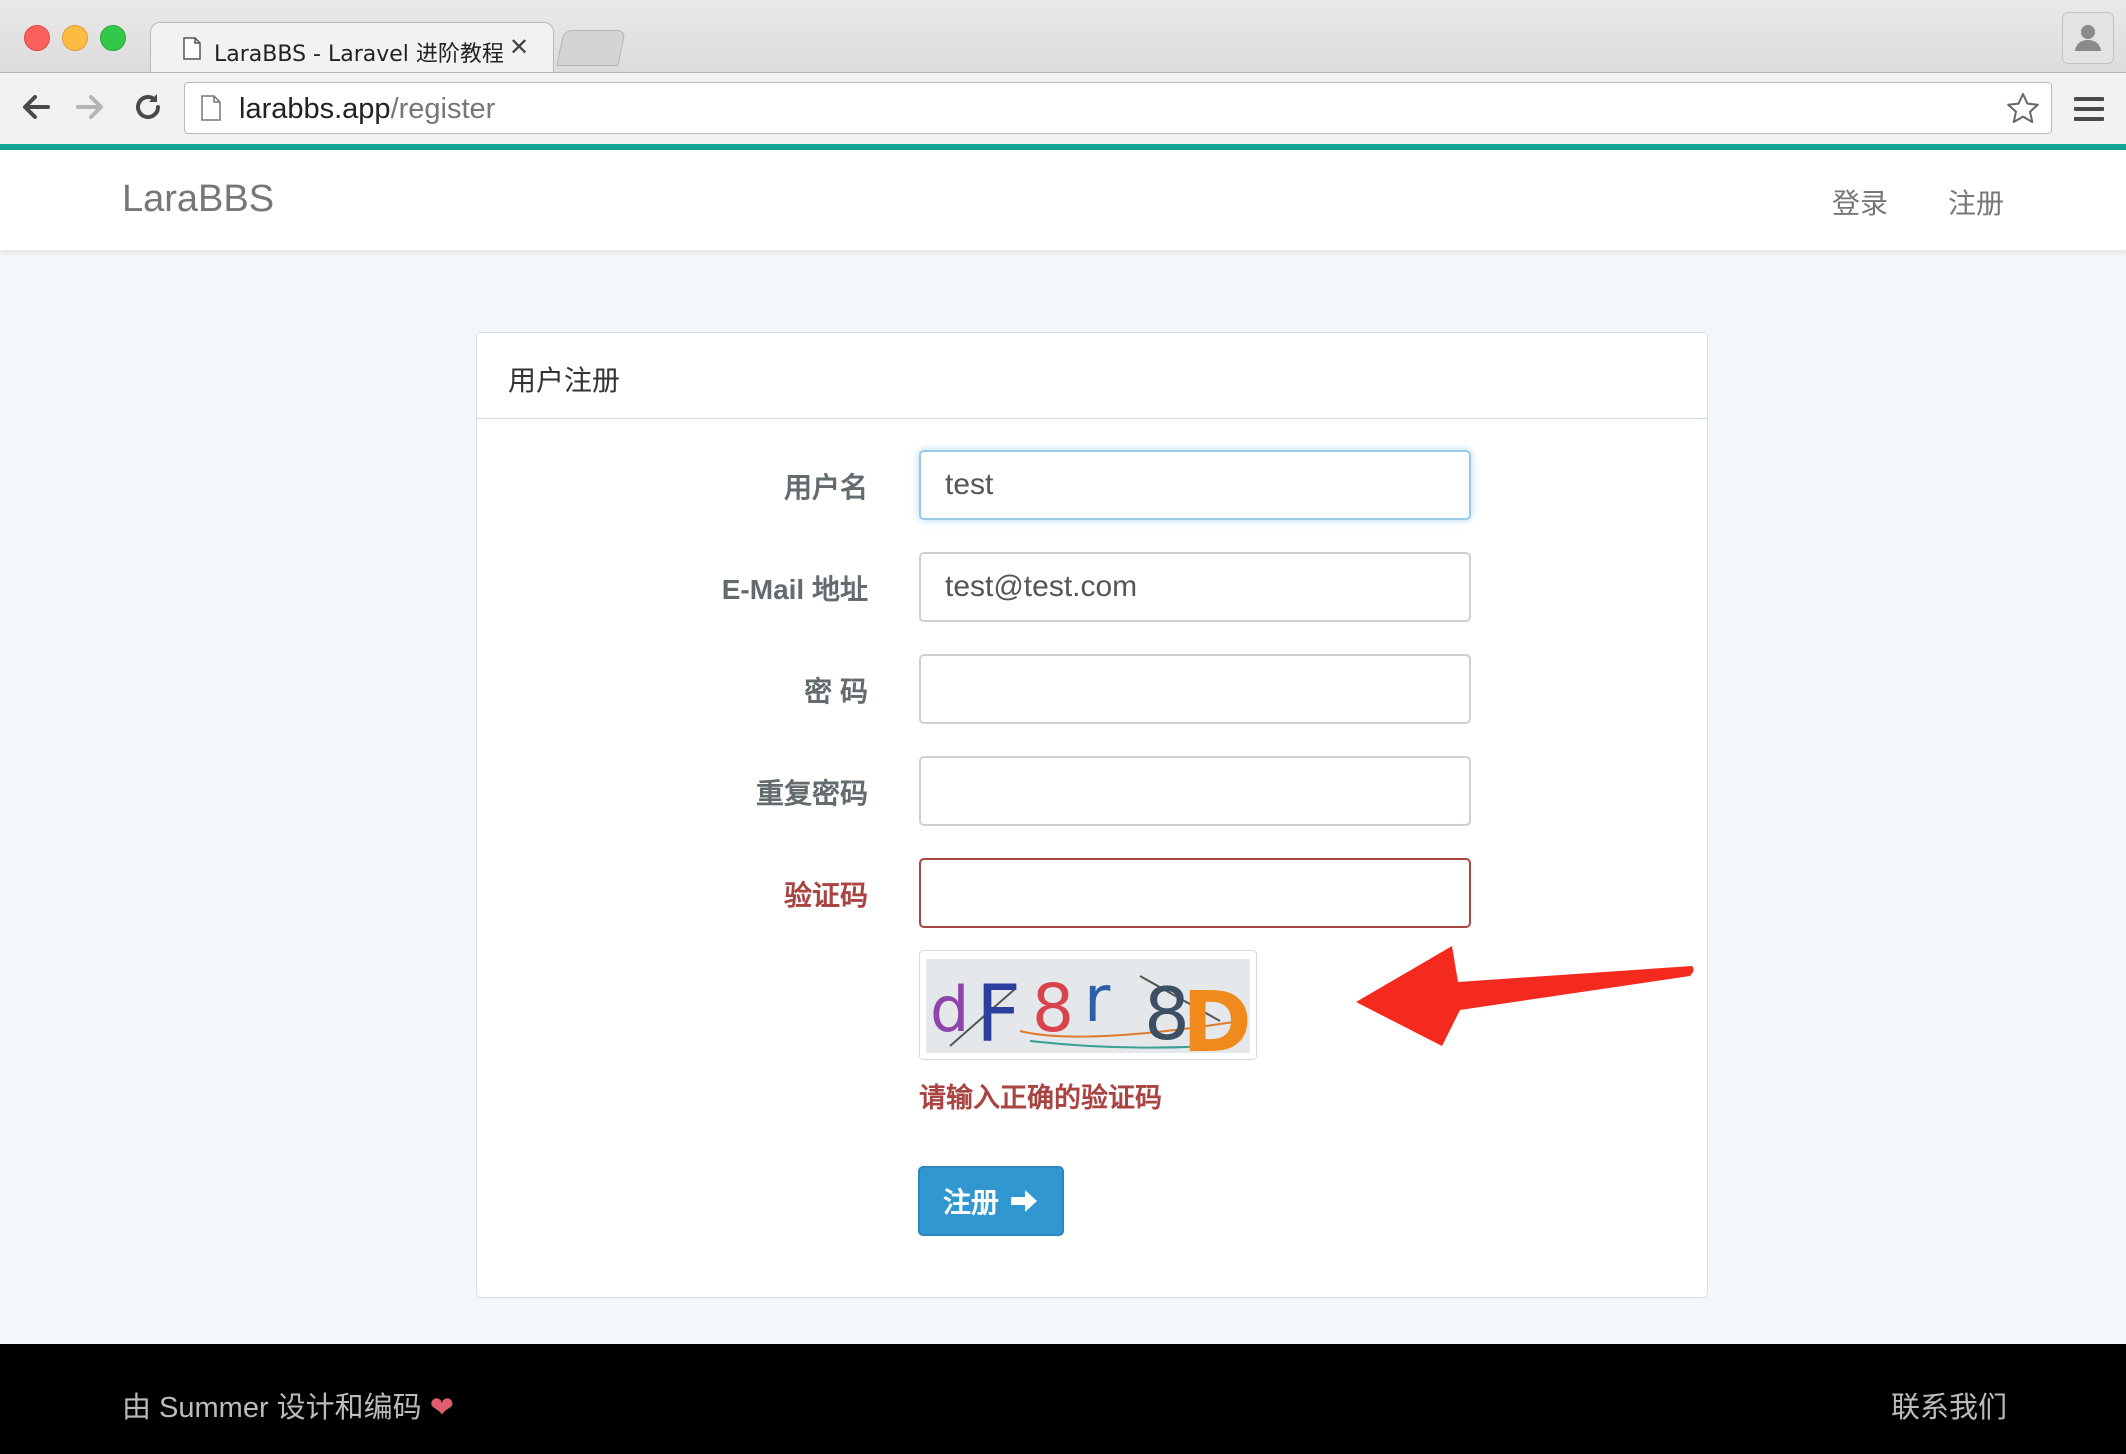  I want to click on bookmark-star-icon, so click(2023, 109).